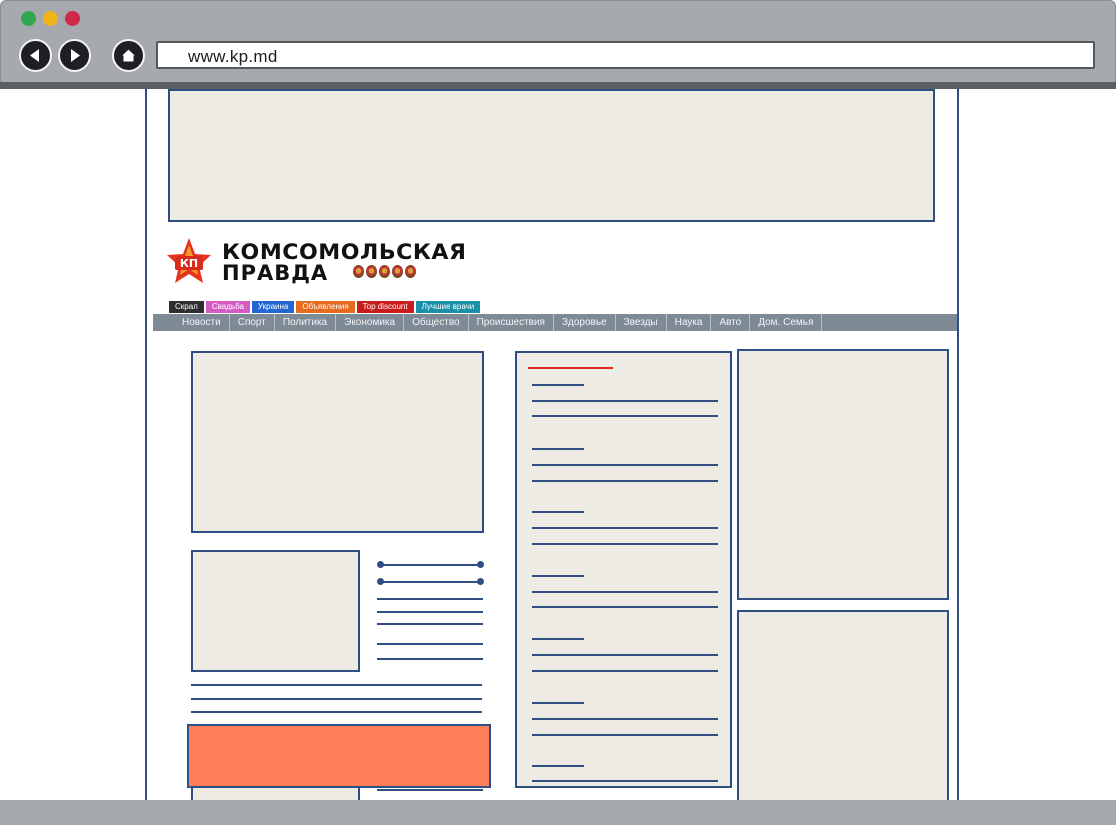 The image size is (1116, 825). I want to click on nav-menu-item: Политика, so click(306, 322).